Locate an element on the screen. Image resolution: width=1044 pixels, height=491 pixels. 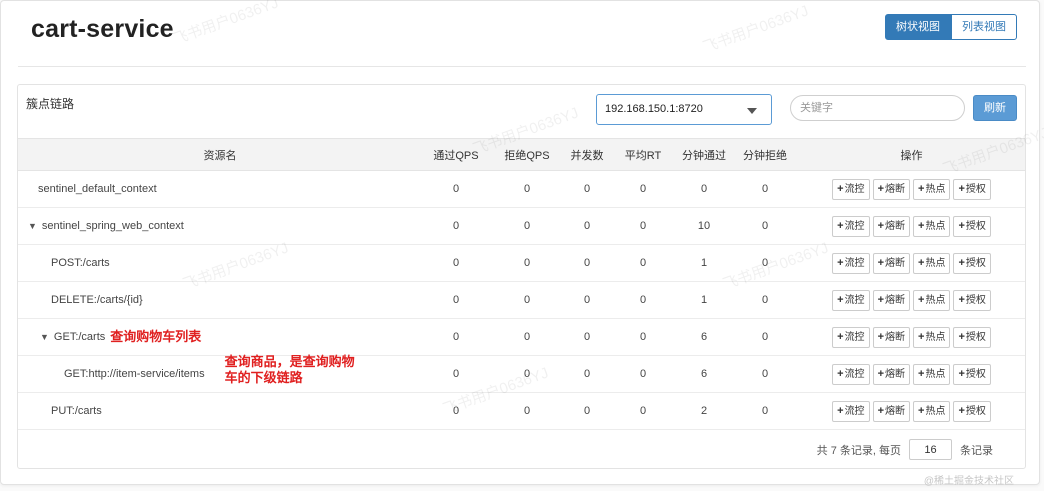
title-divider is located at coordinates (522, 66).